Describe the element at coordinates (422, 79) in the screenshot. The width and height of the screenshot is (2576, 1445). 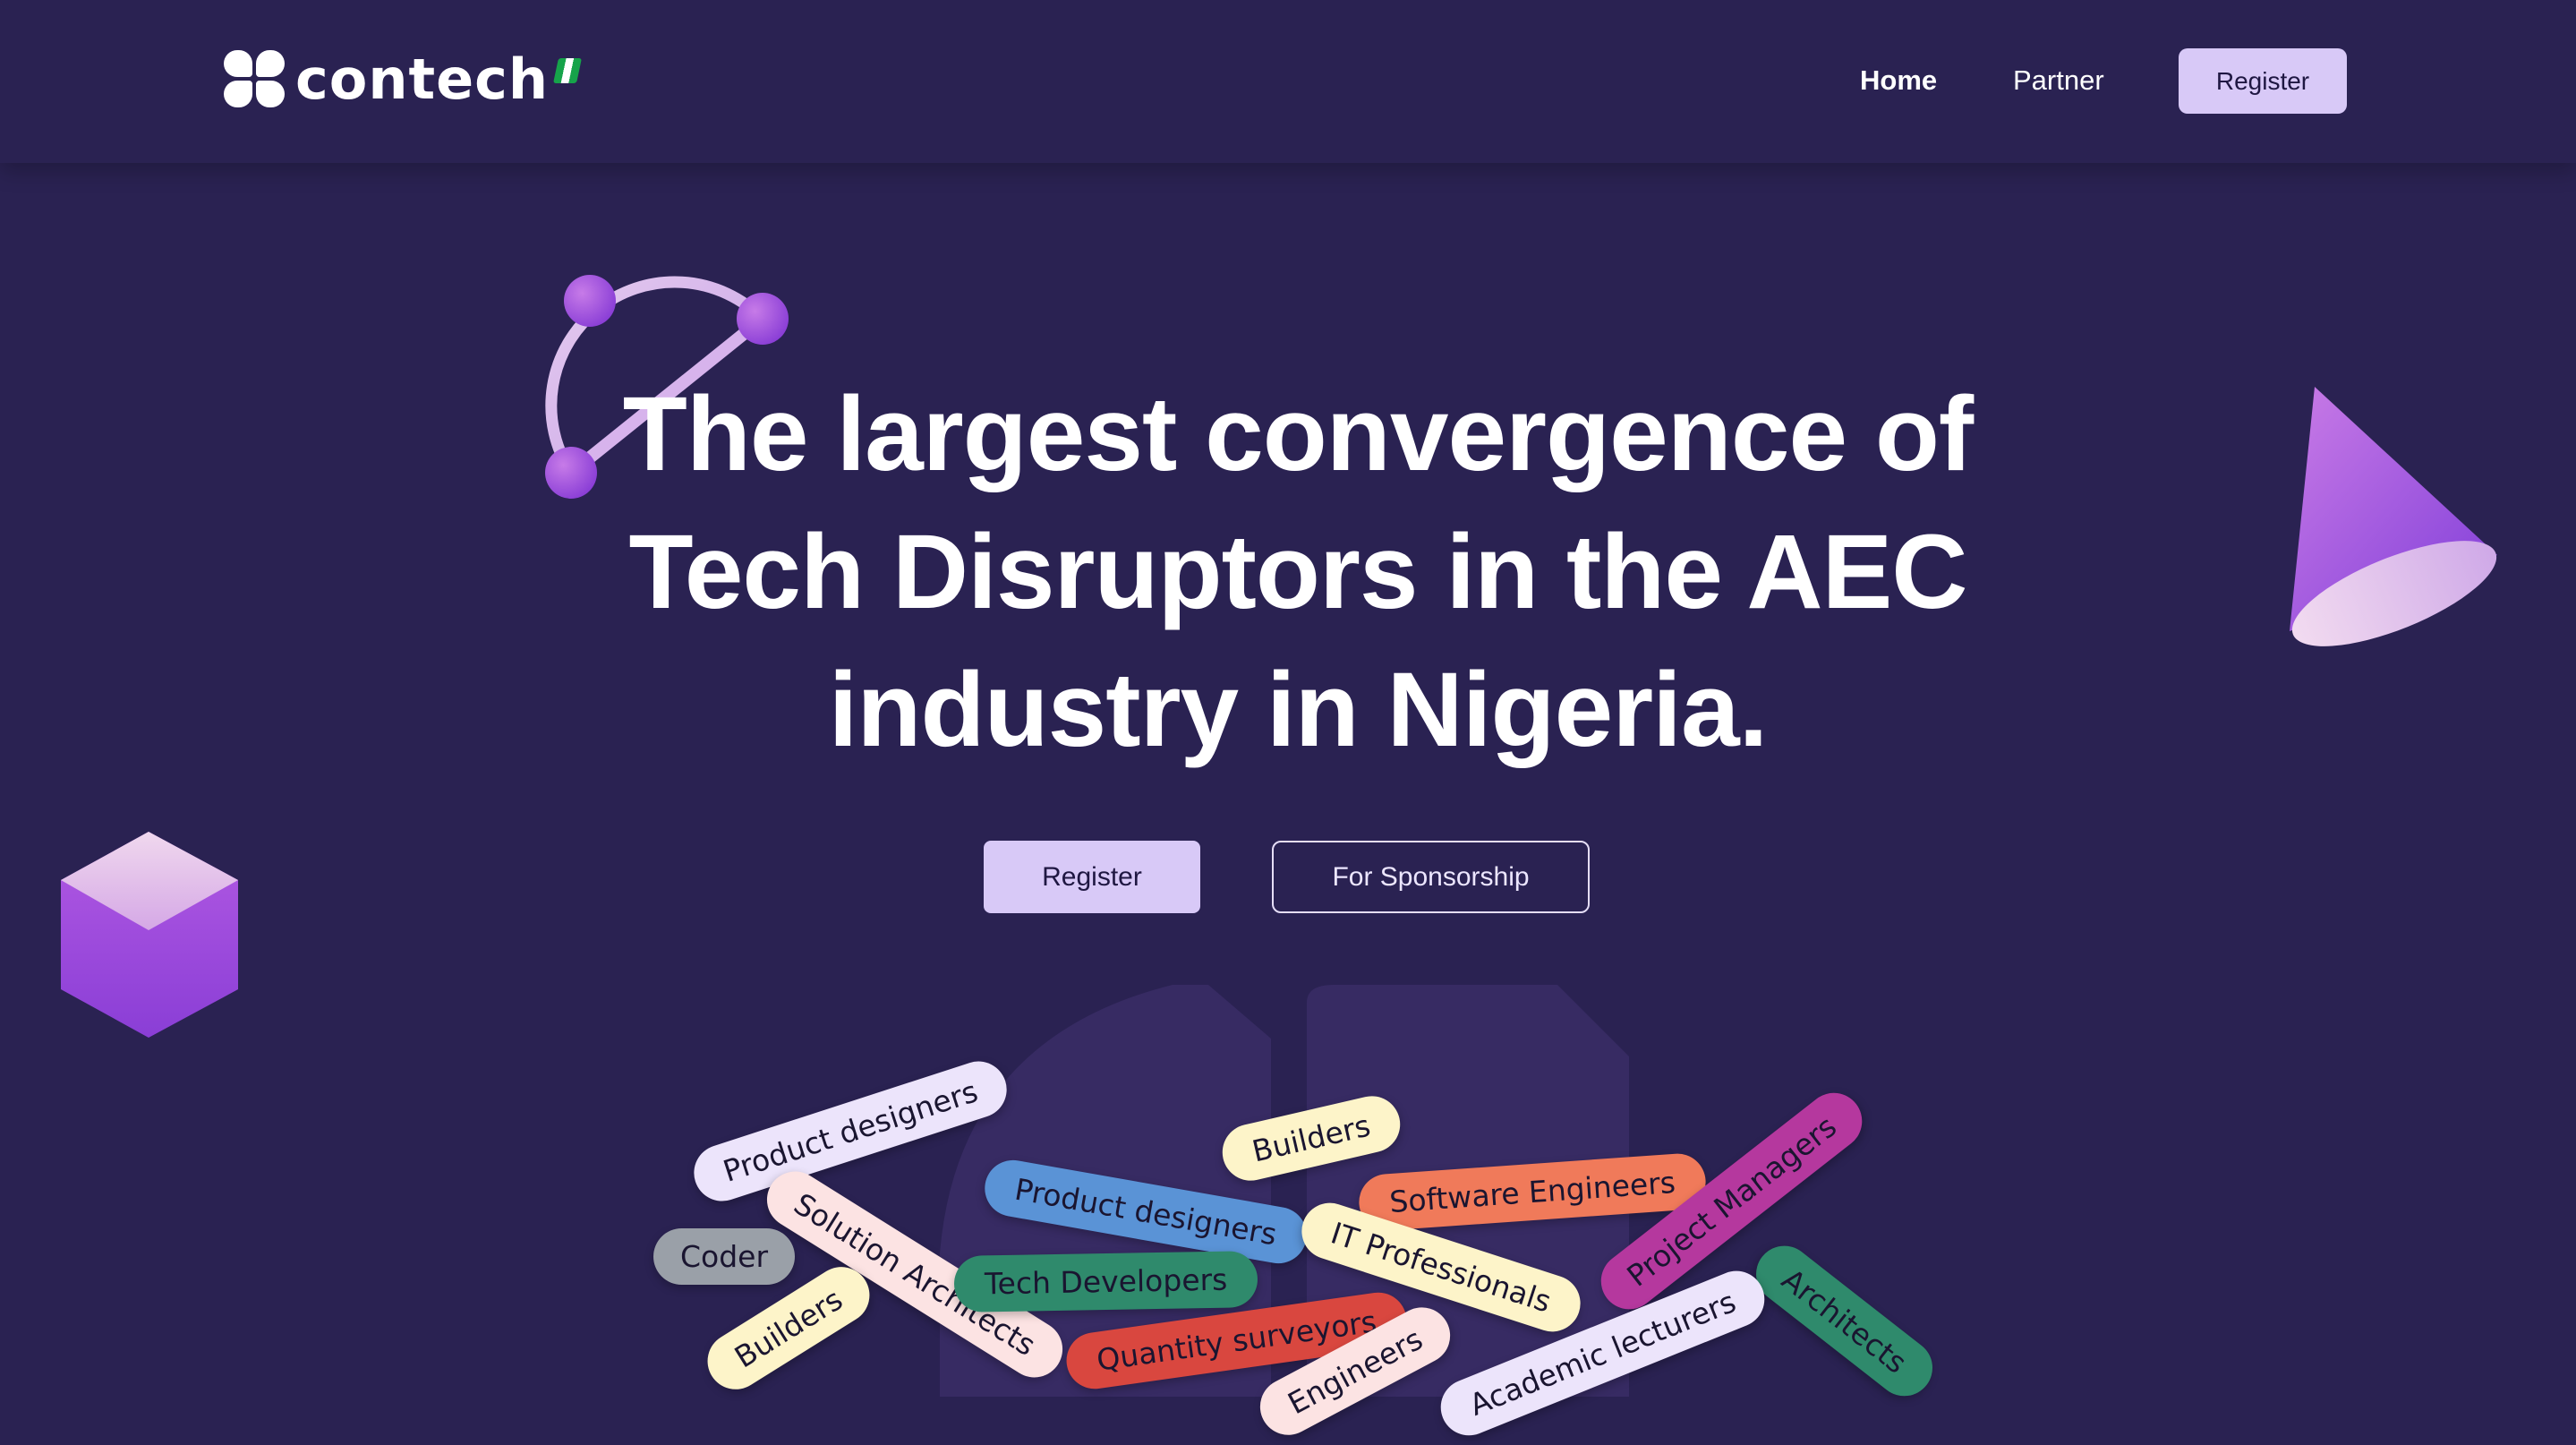
I see `logo-text: contech` at that location.